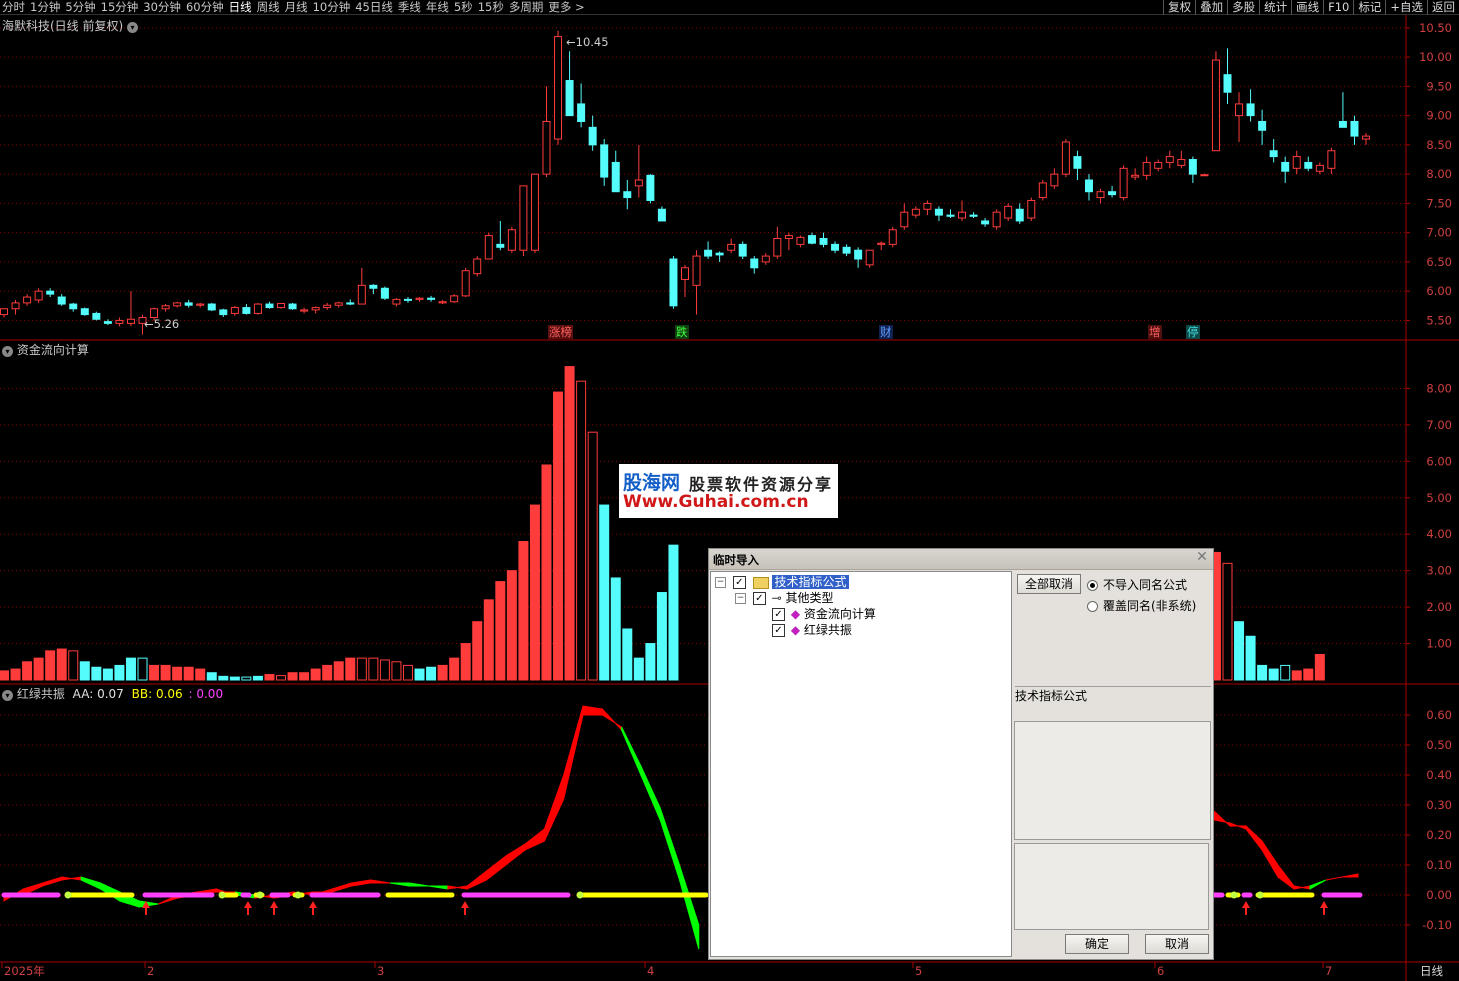 The width and height of the screenshot is (1459, 981). I want to click on tree-node-item: ✓ ◆ 资金流向计算, so click(822, 614).